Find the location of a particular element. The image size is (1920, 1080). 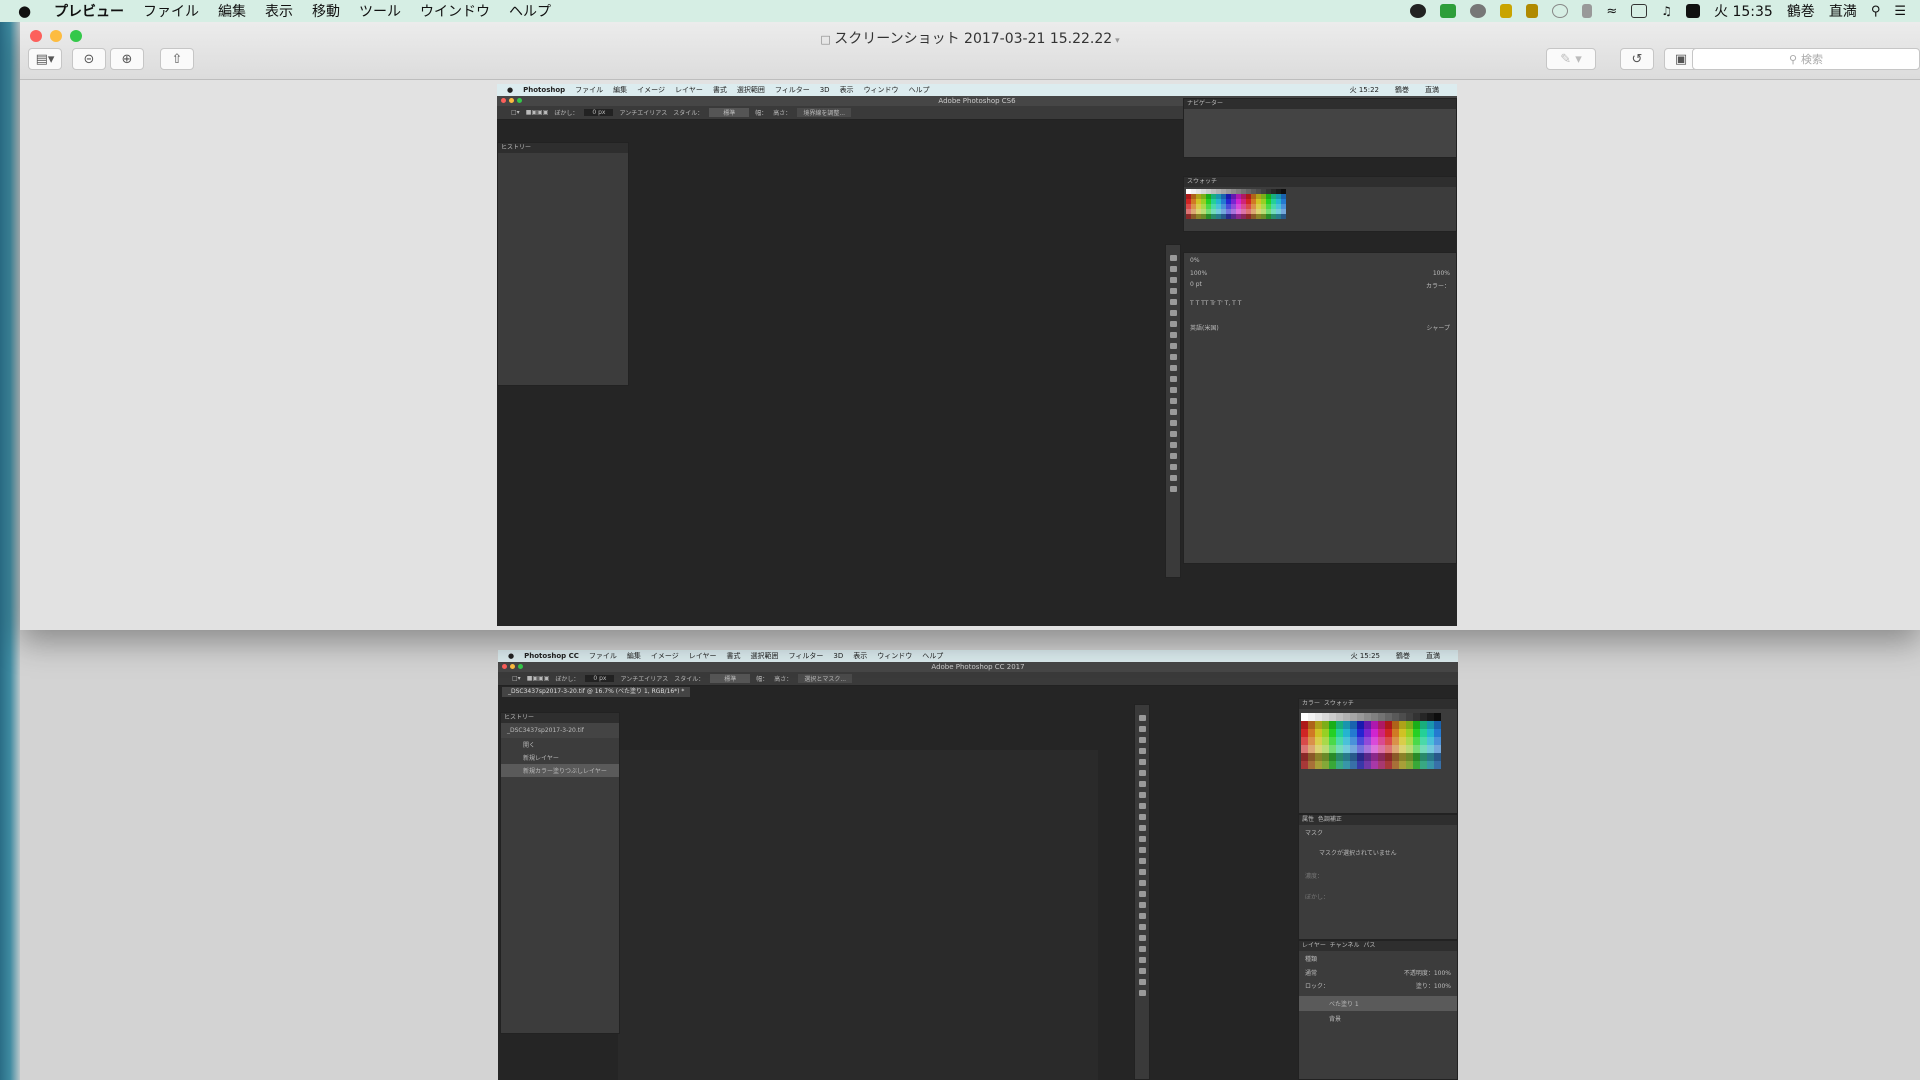

vlc-icon is located at coordinates (1532, 11).